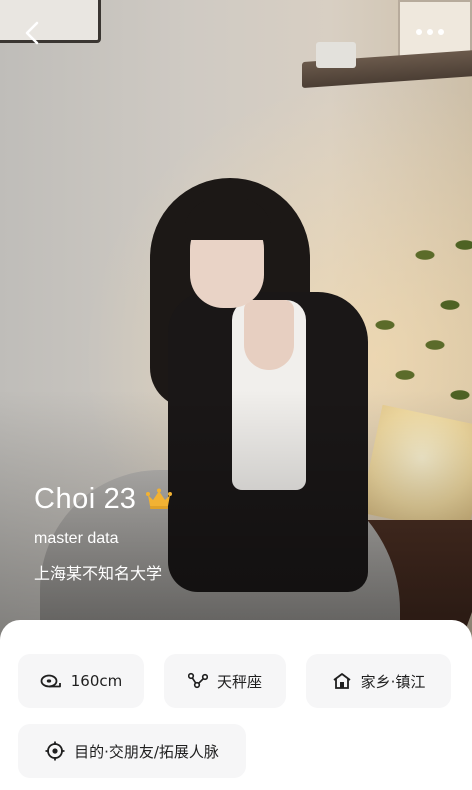 This screenshot has height=790, width=472. I want to click on name-row: Choi 23, so click(103, 499).